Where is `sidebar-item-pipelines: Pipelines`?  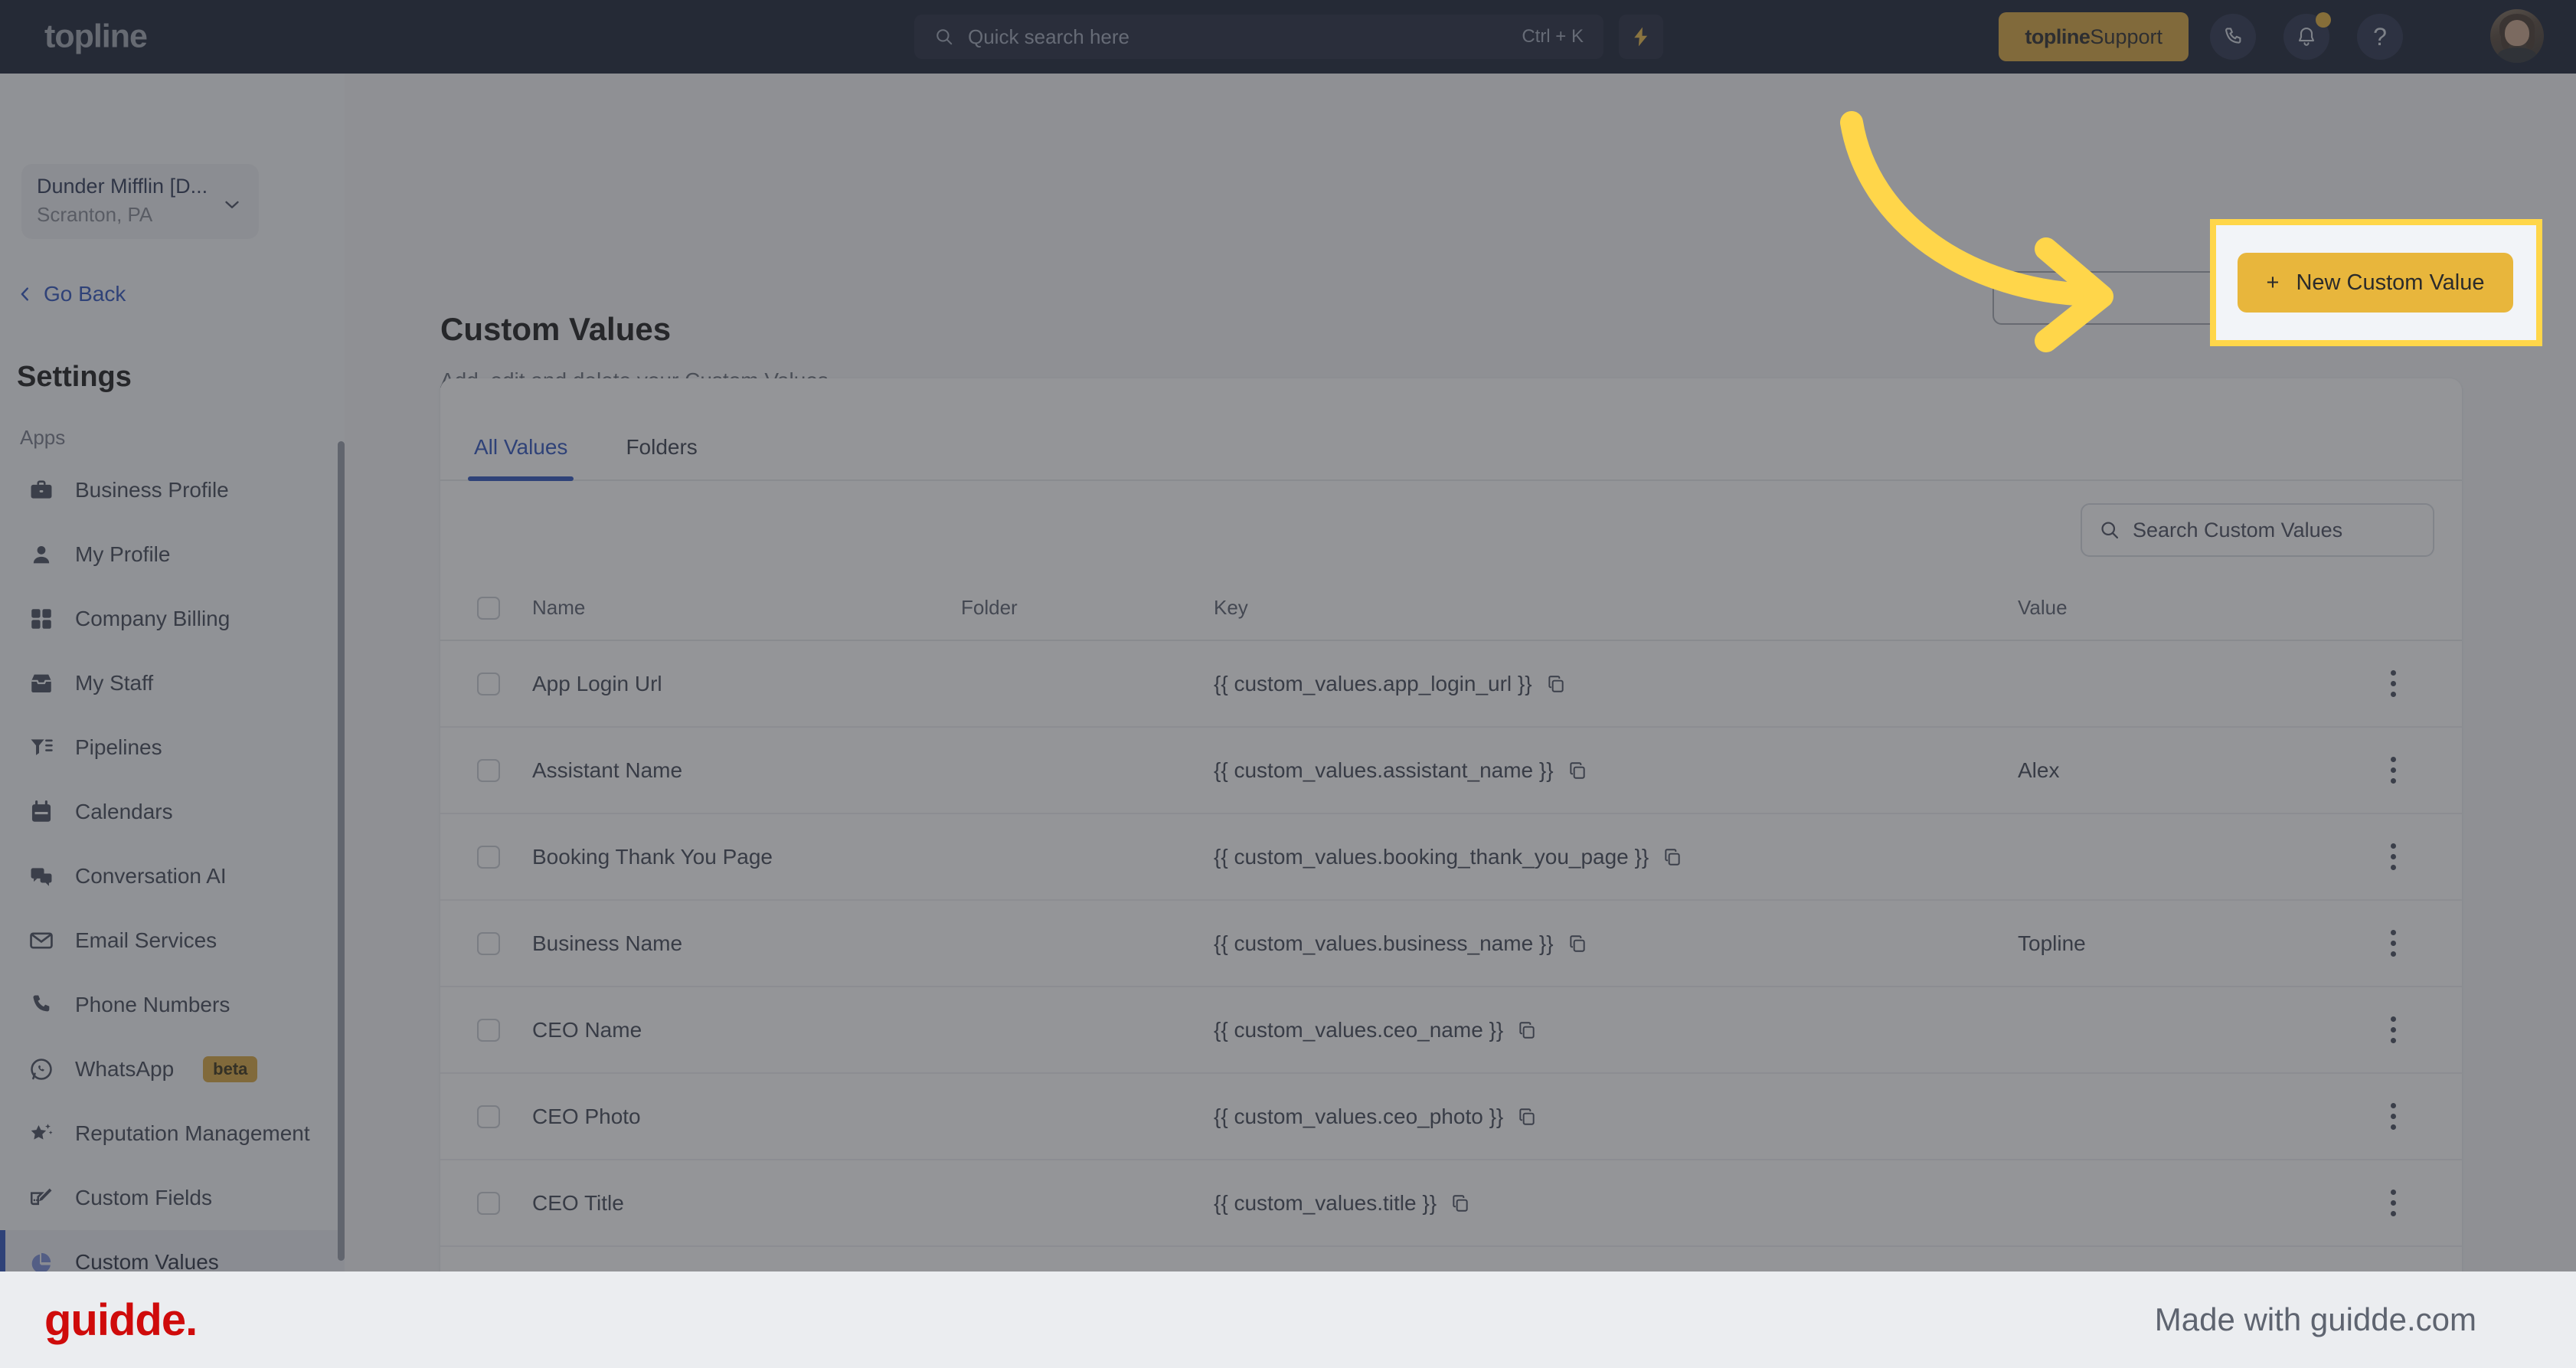 sidebar-item-pipelines: Pipelines is located at coordinates (172, 747).